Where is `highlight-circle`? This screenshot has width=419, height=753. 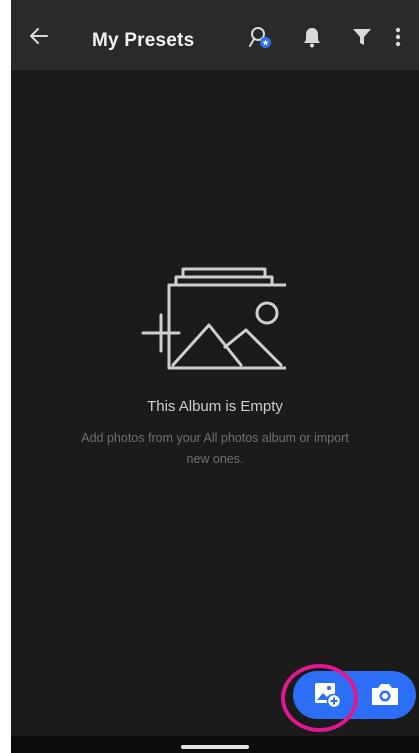 highlight-circle is located at coordinates (319, 698).